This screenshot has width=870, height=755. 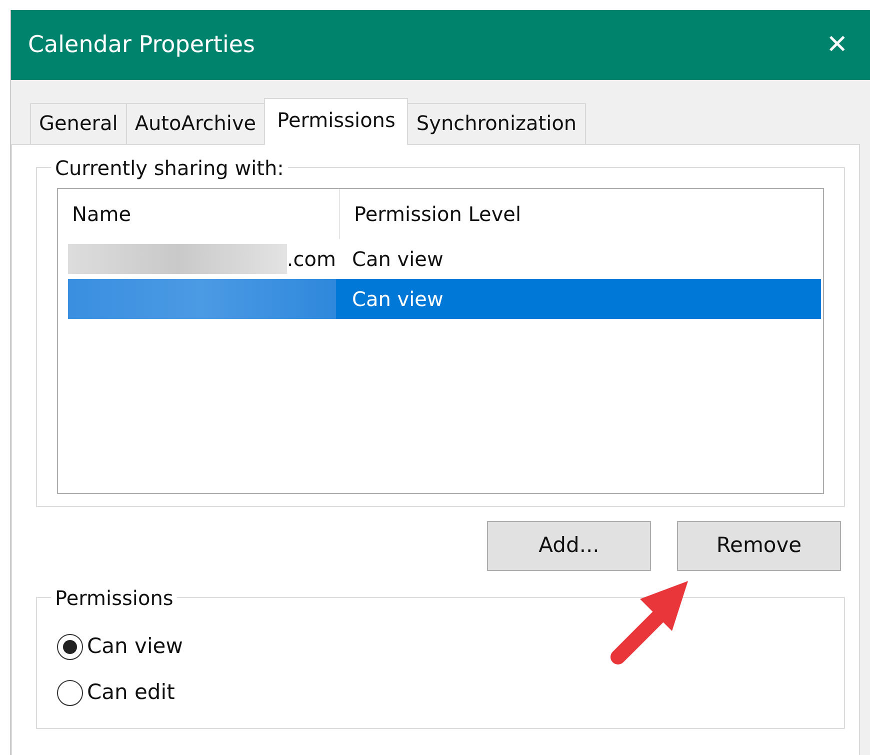 What do you see at coordinates (496, 123) in the screenshot?
I see `tab: Synchronization` at bounding box center [496, 123].